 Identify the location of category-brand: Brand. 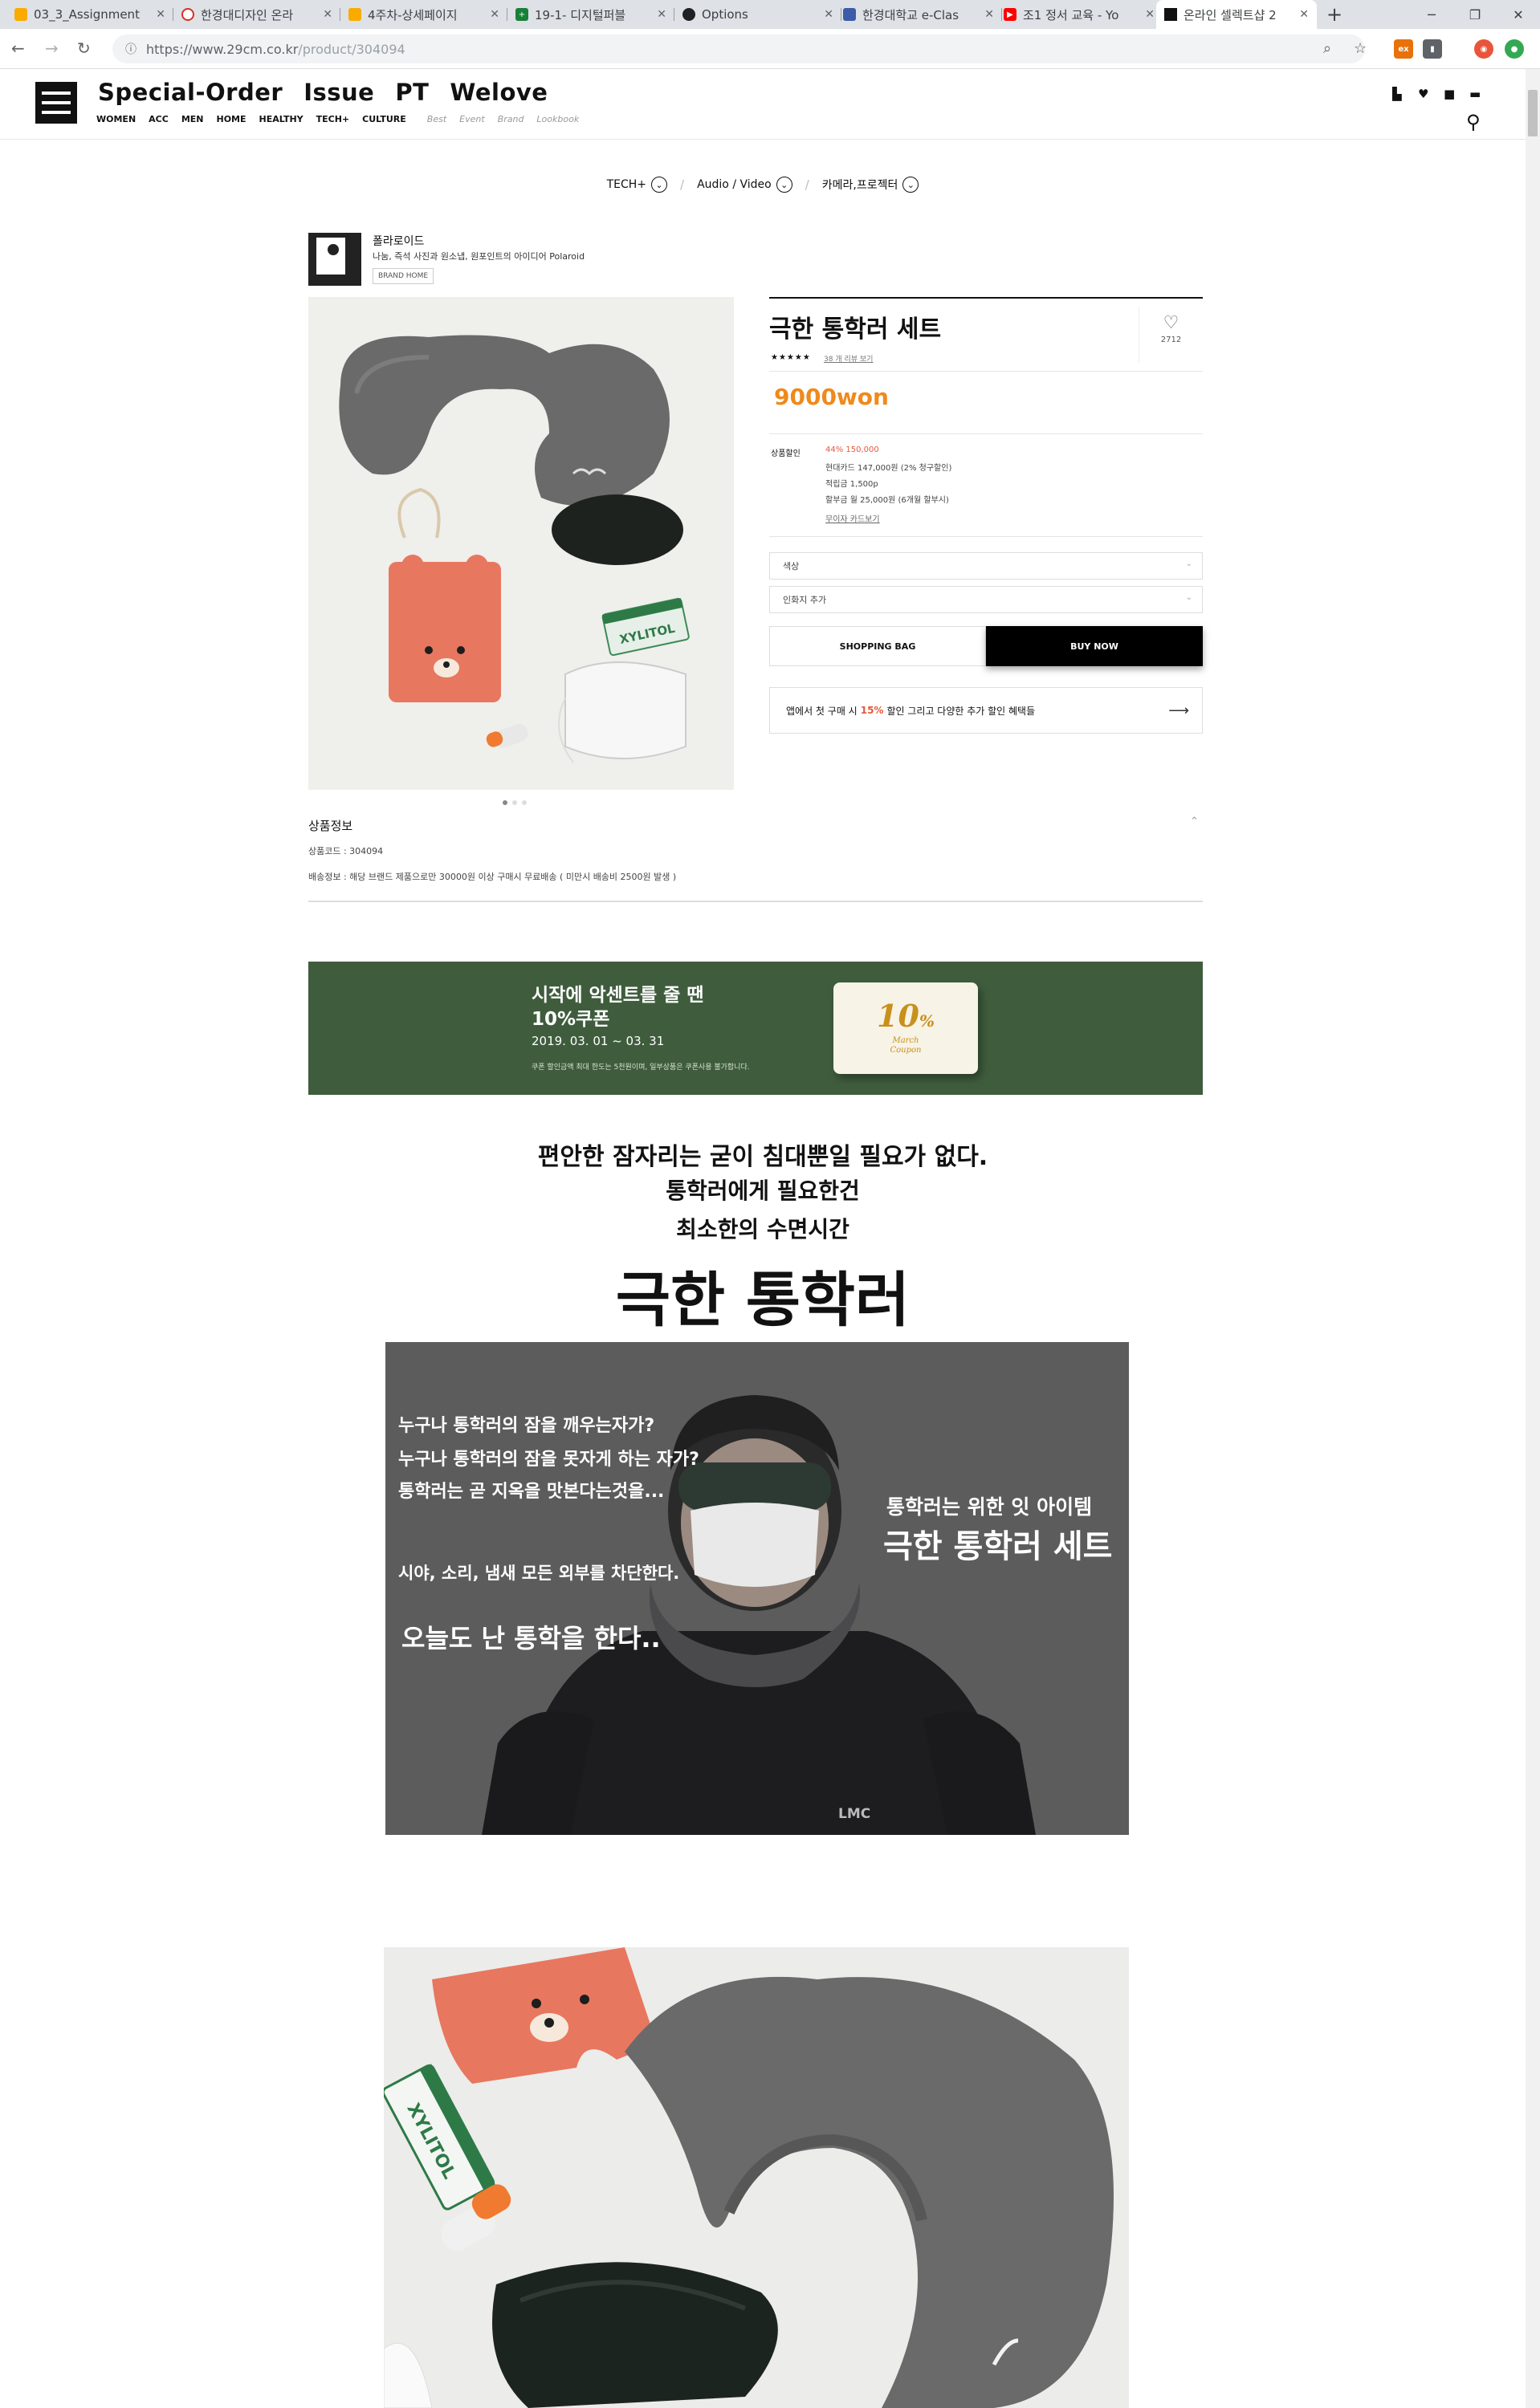
(511, 119).